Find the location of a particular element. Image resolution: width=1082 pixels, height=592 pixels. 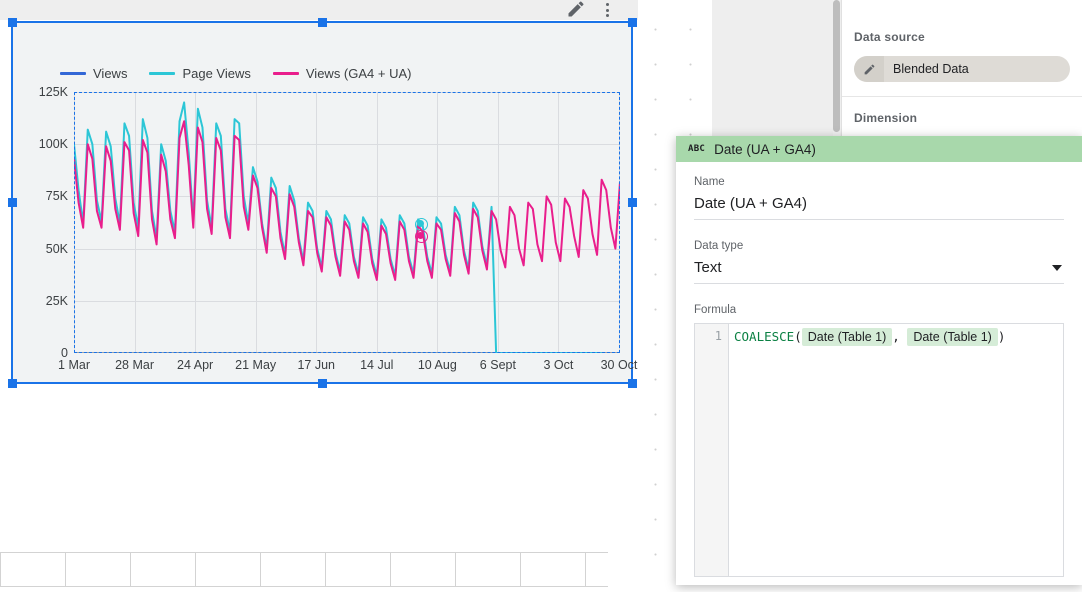

selection-handle-middle-right is located at coordinates (632, 202).